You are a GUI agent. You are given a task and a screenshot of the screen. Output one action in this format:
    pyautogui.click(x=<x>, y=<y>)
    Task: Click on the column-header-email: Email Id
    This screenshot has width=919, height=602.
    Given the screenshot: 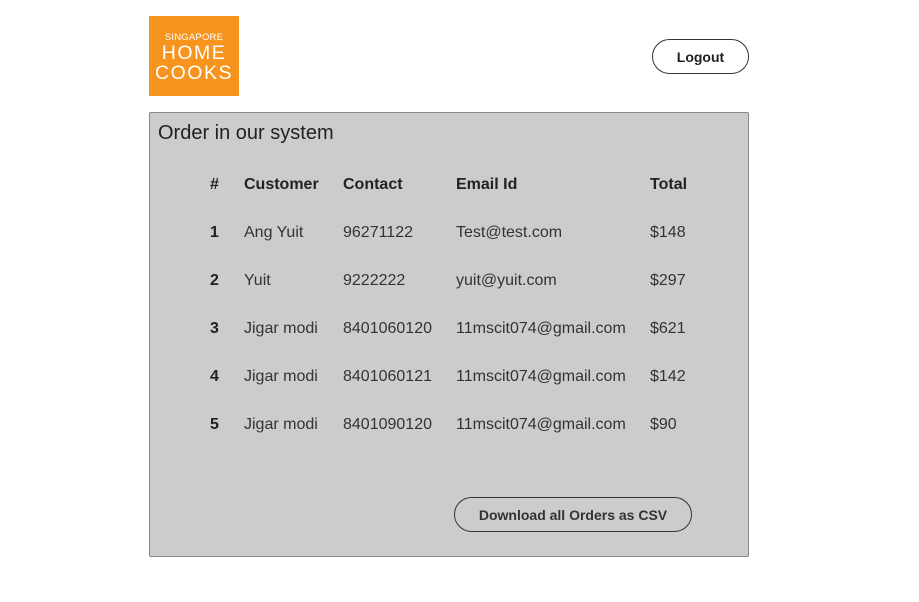 What is the action you would take?
    pyautogui.click(x=487, y=184)
    